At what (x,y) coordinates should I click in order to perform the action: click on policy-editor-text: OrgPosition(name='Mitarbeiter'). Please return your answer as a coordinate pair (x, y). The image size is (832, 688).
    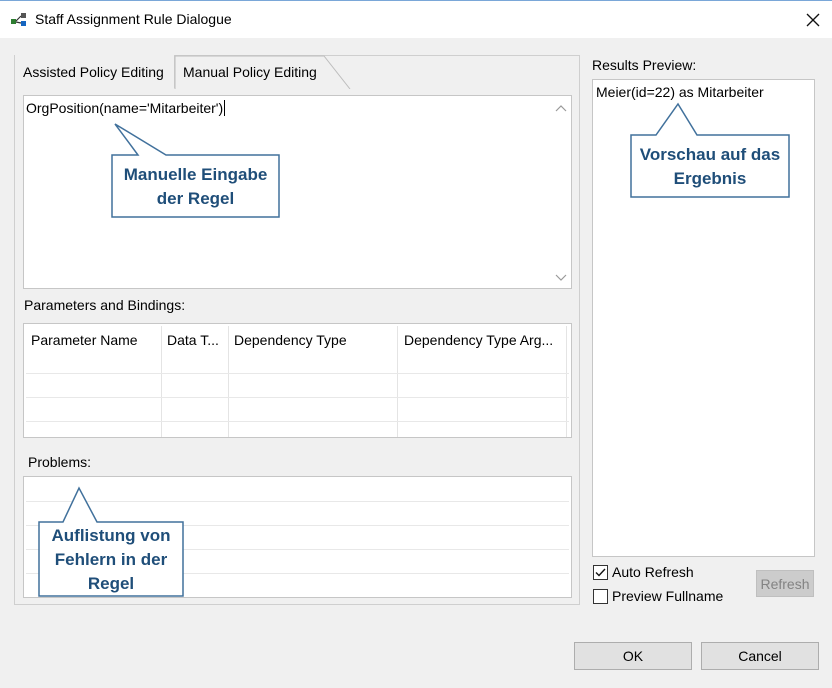
    Looking at the image, I should click on (126, 108).